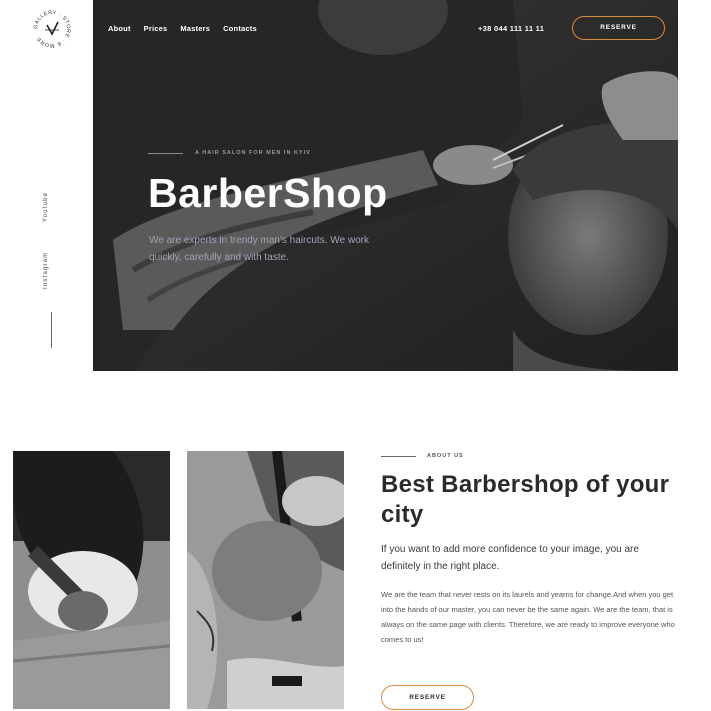 The width and height of the screenshot is (711, 711). Describe the element at coordinates (156, 28) in the screenshot. I see `nav-prices: Prices` at that location.